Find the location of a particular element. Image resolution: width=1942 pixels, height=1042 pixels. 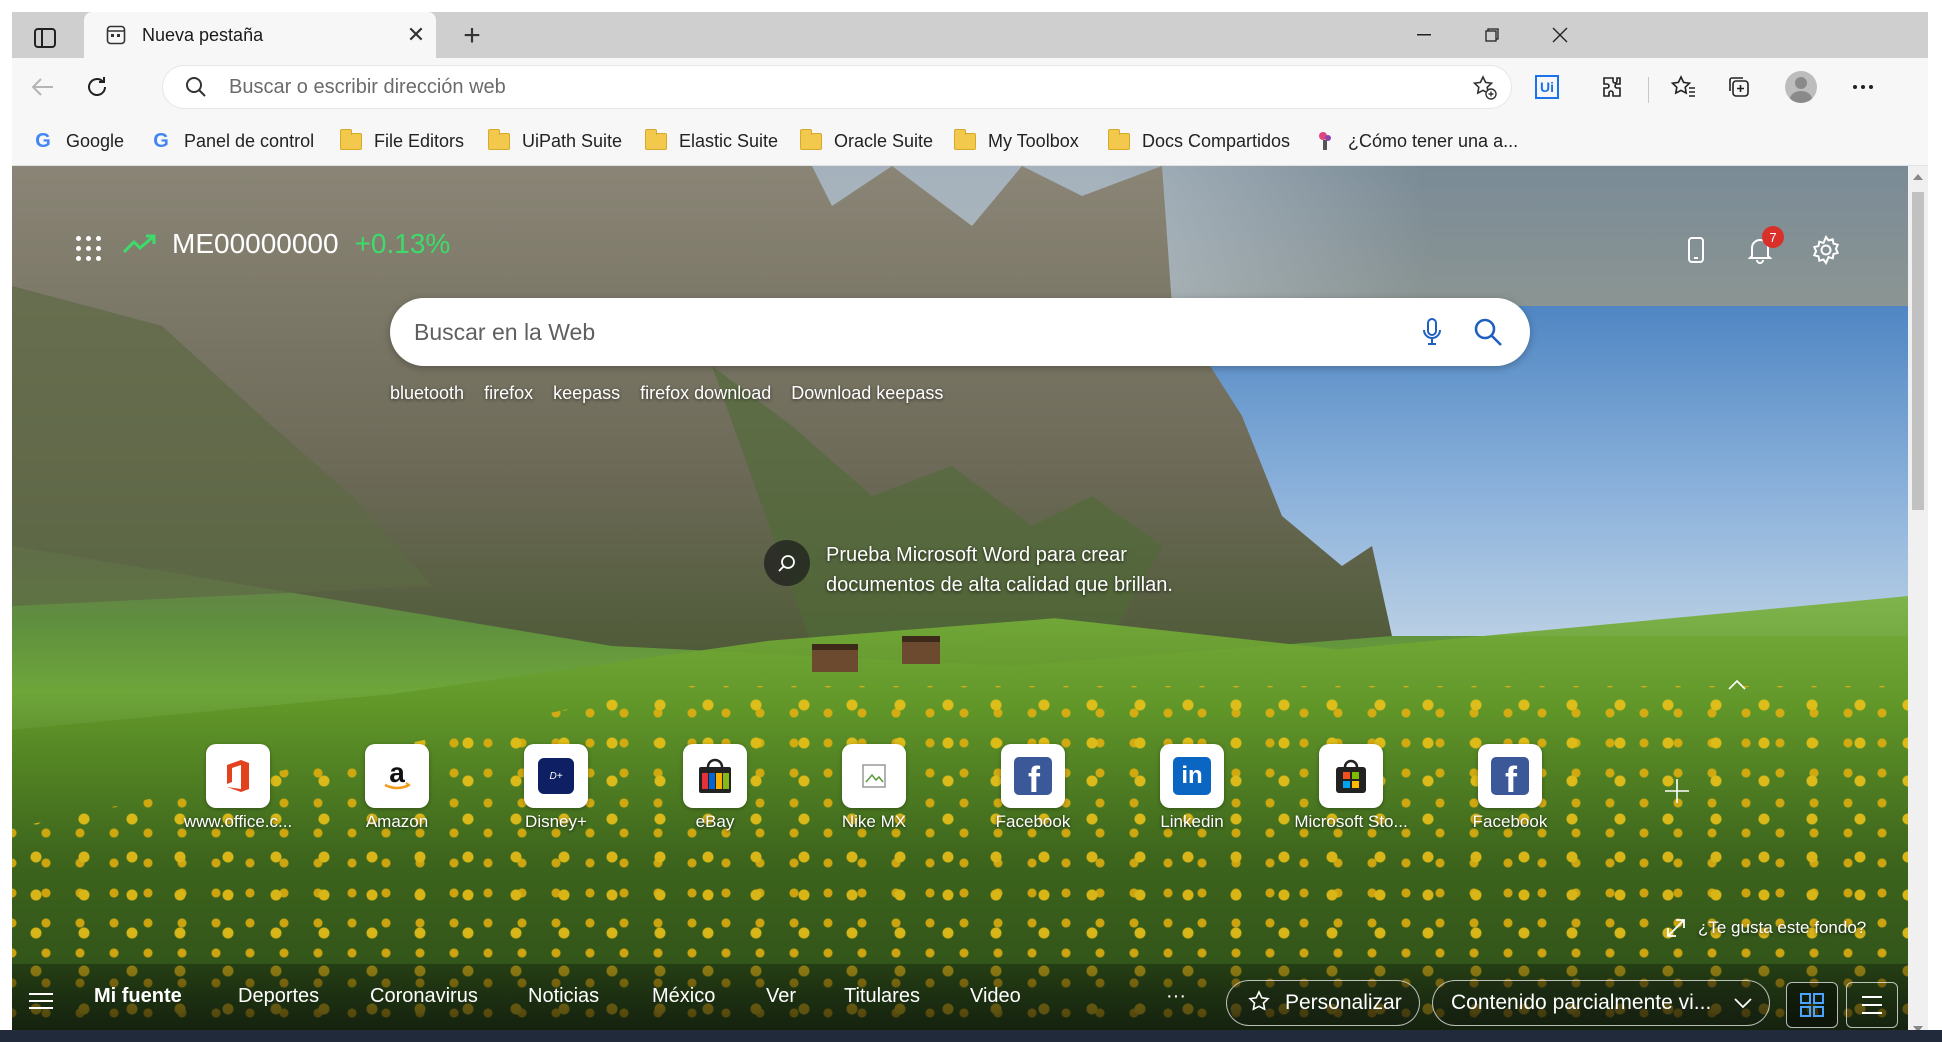

quick-link-tile: Nike MX is located at coordinates (874, 788).